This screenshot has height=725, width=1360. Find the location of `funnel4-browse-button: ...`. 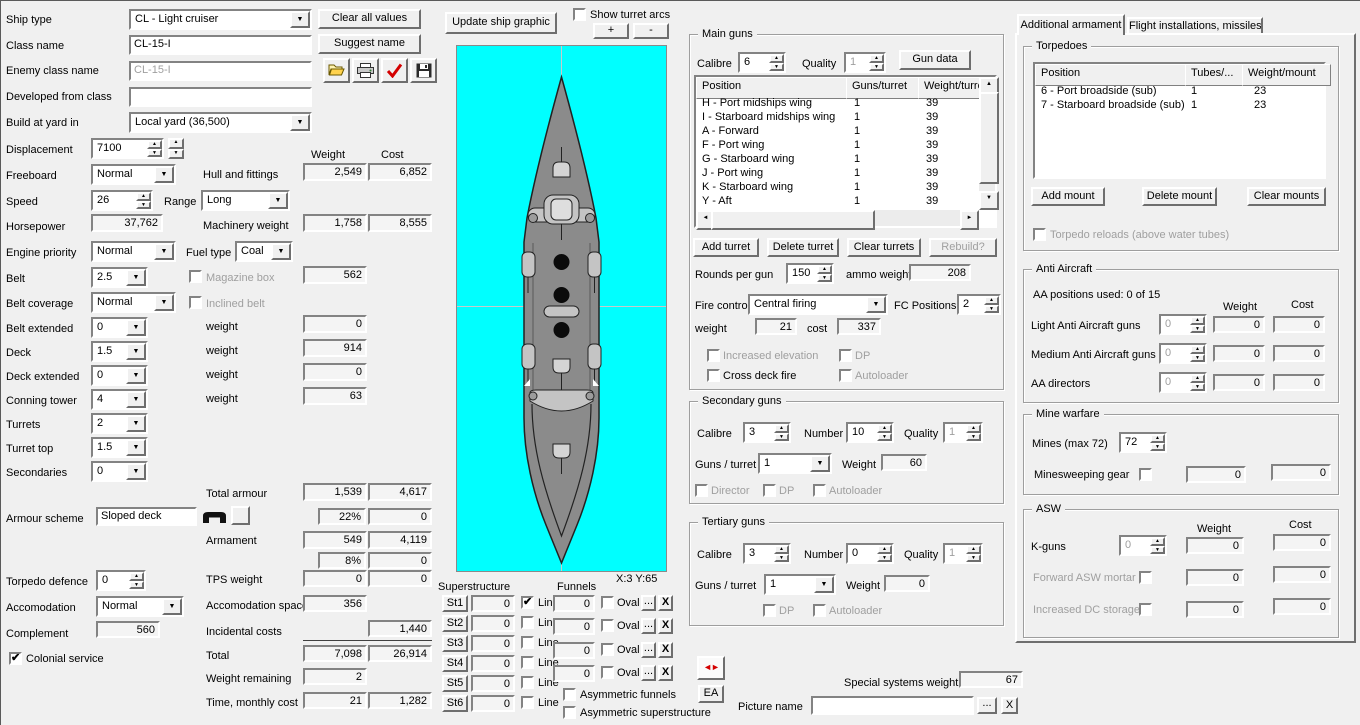

funnel4-browse-button: ... is located at coordinates (648, 673).